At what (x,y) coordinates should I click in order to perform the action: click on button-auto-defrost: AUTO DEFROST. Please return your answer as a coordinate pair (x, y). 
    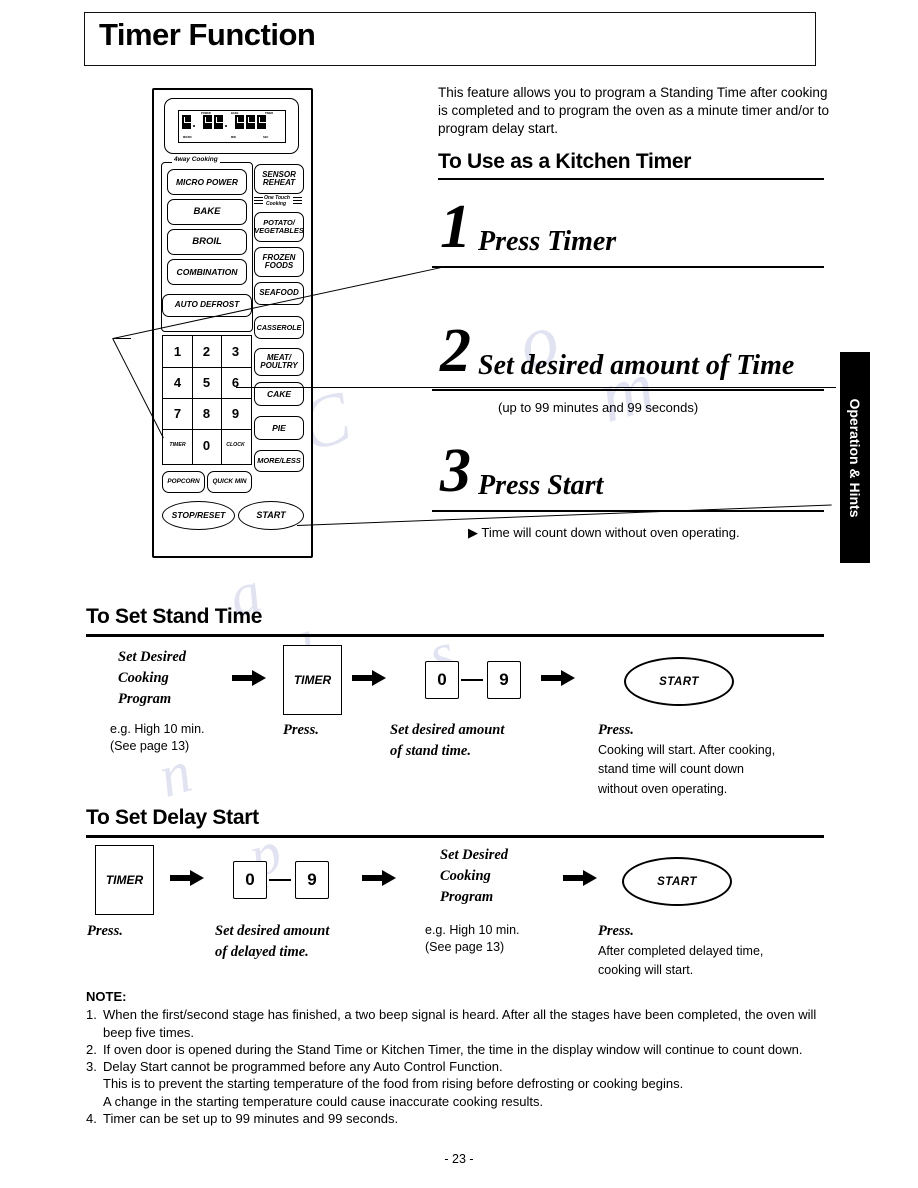
    Looking at the image, I should click on (207, 305).